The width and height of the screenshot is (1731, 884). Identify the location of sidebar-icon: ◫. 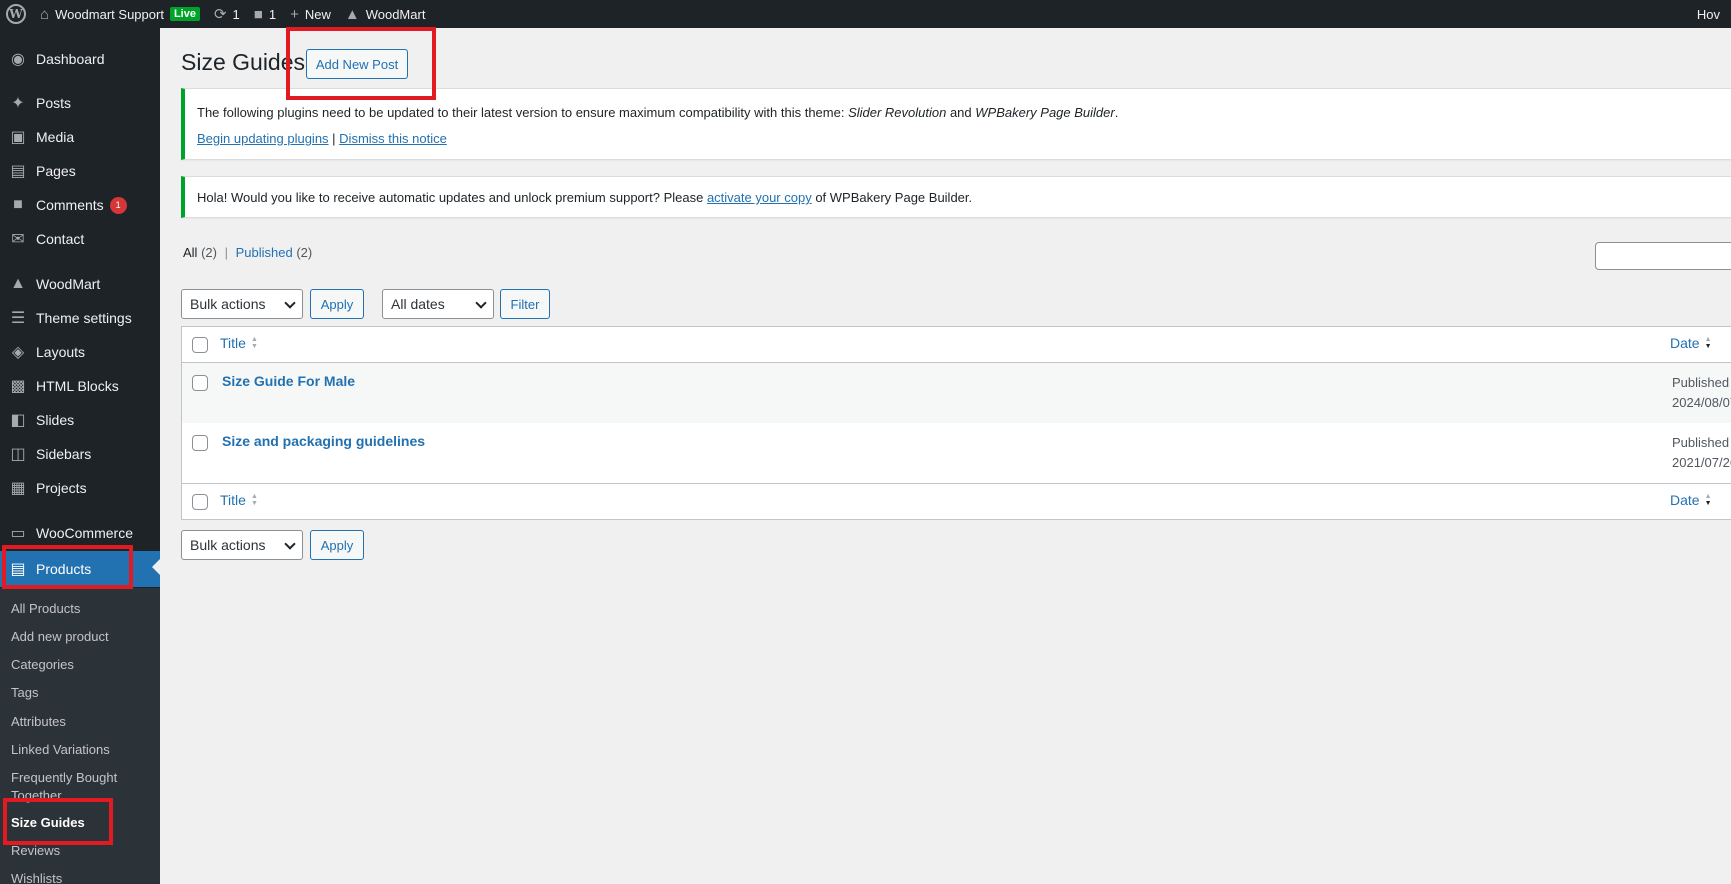
(18, 454).